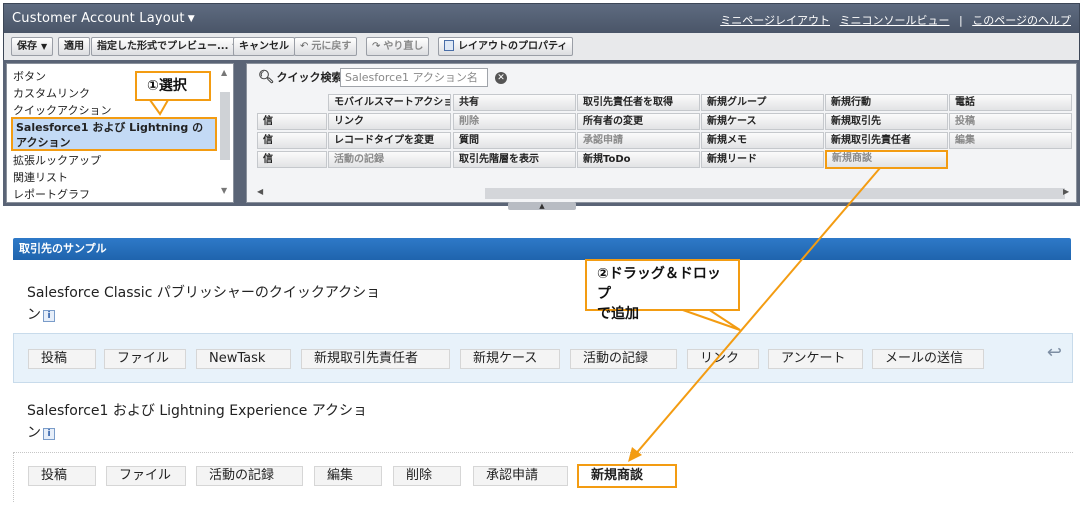 The image size is (1086, 505). Describe the element at coordinates (886, 121) in the screenshot. I see `palette-item-new-account: 新規取引先` at that location.